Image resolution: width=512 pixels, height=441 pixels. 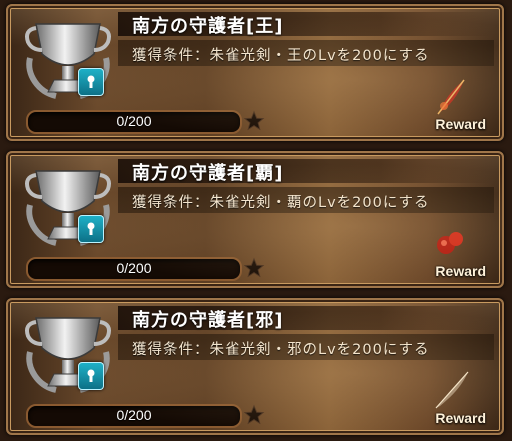 I want to click on achievement-title: 南方の守護者[覇], so click(x=208, y=173).